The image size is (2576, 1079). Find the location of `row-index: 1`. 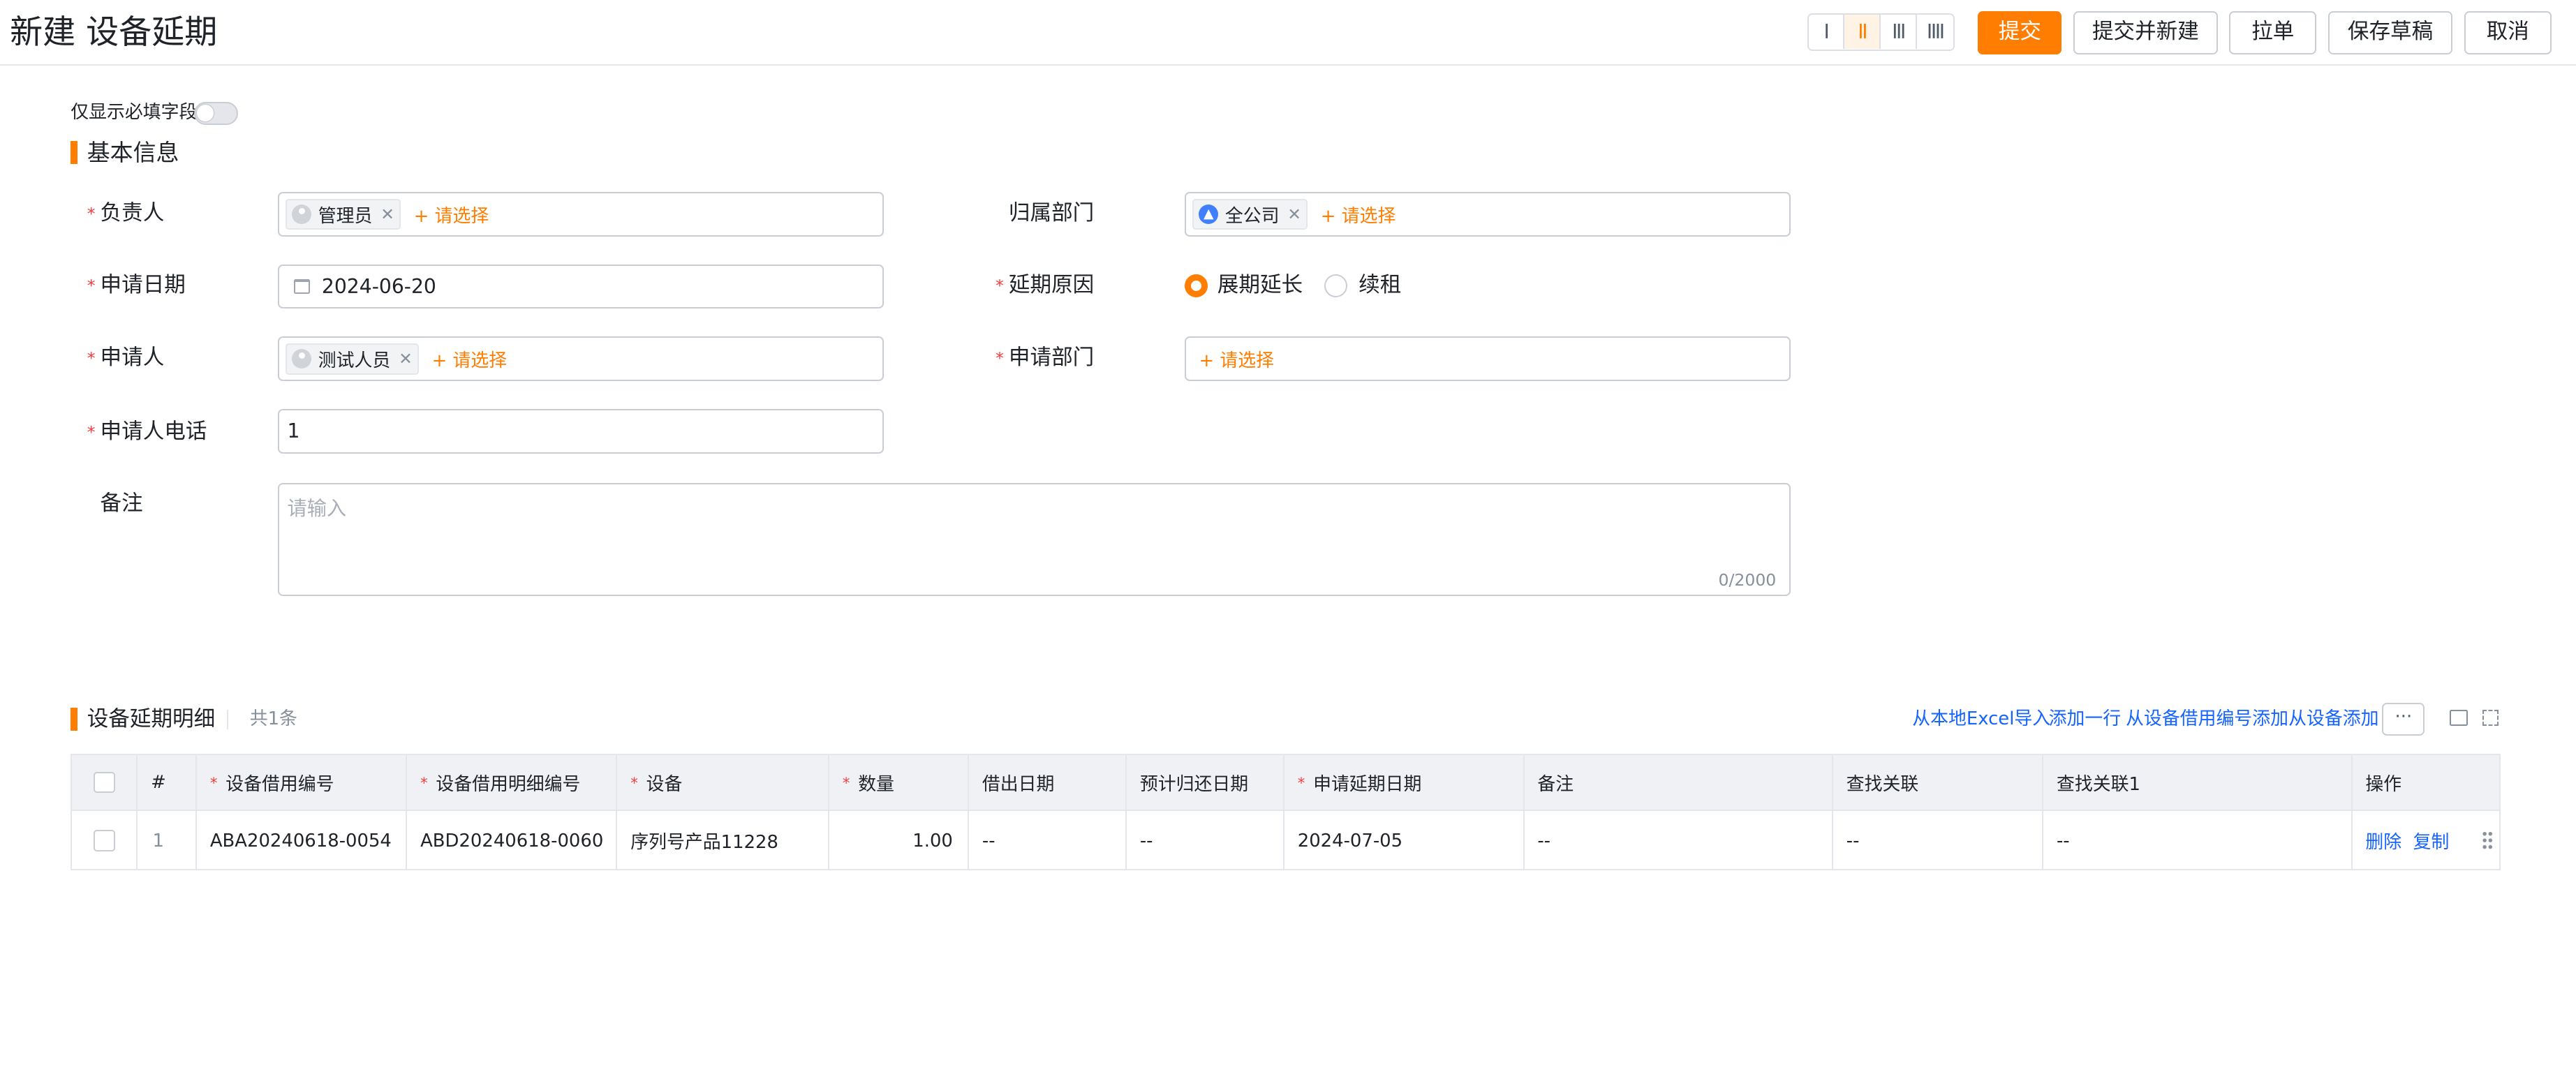

row-index: 1 is located at coordinates (168, 840).